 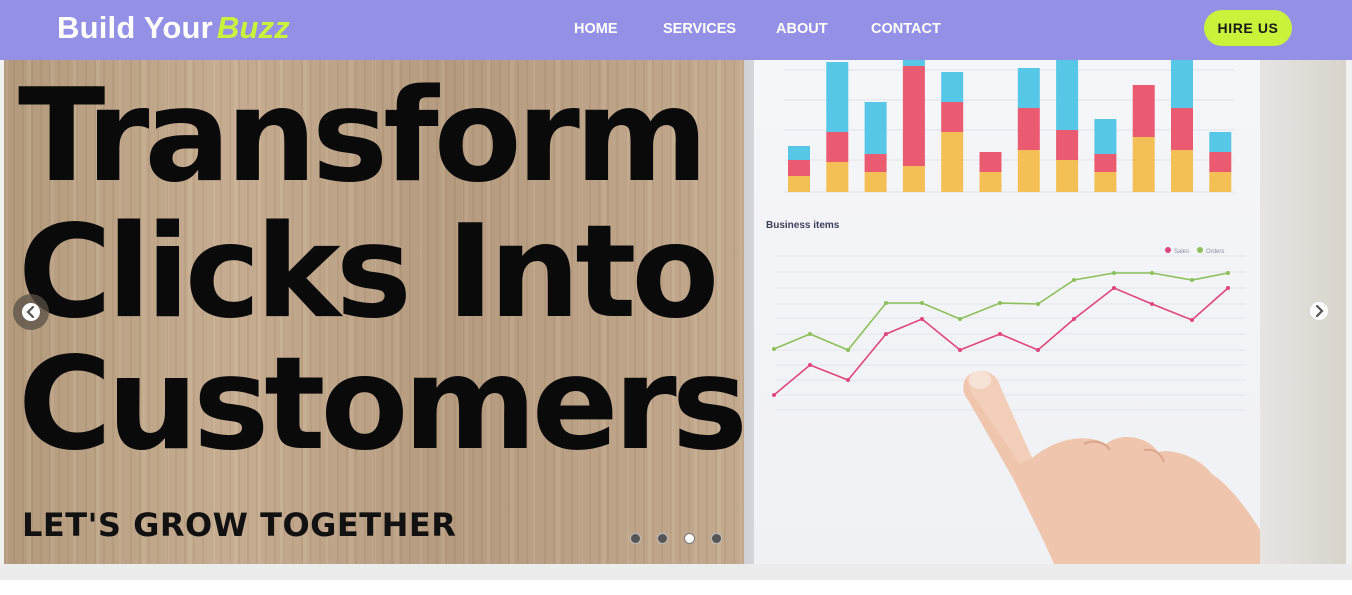 I want to click on hero-headline-line2: Clicks Into, so click(x=368, y=272).